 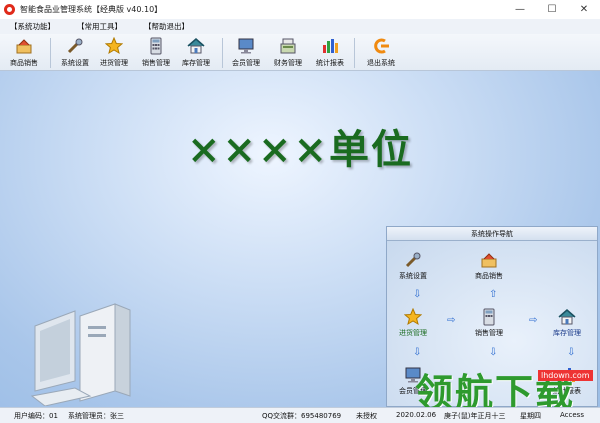 I want to click on nav-label: 系统设置, so click(x=413, y=276).